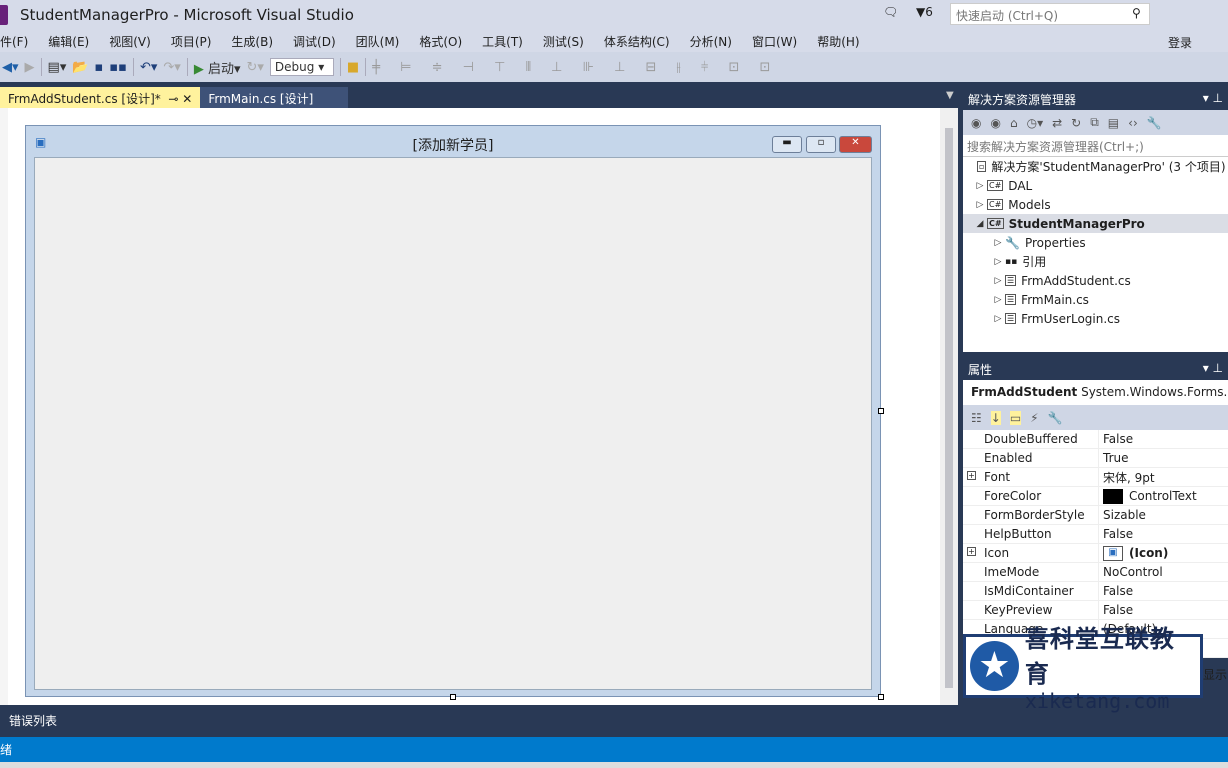 The width and height of the screenshot is (1228, 768). What do you see at coordinates (1055, 418) in the screenshot?
I see `property-pages-icon: 🔧` at bounding box center [1055, 418].